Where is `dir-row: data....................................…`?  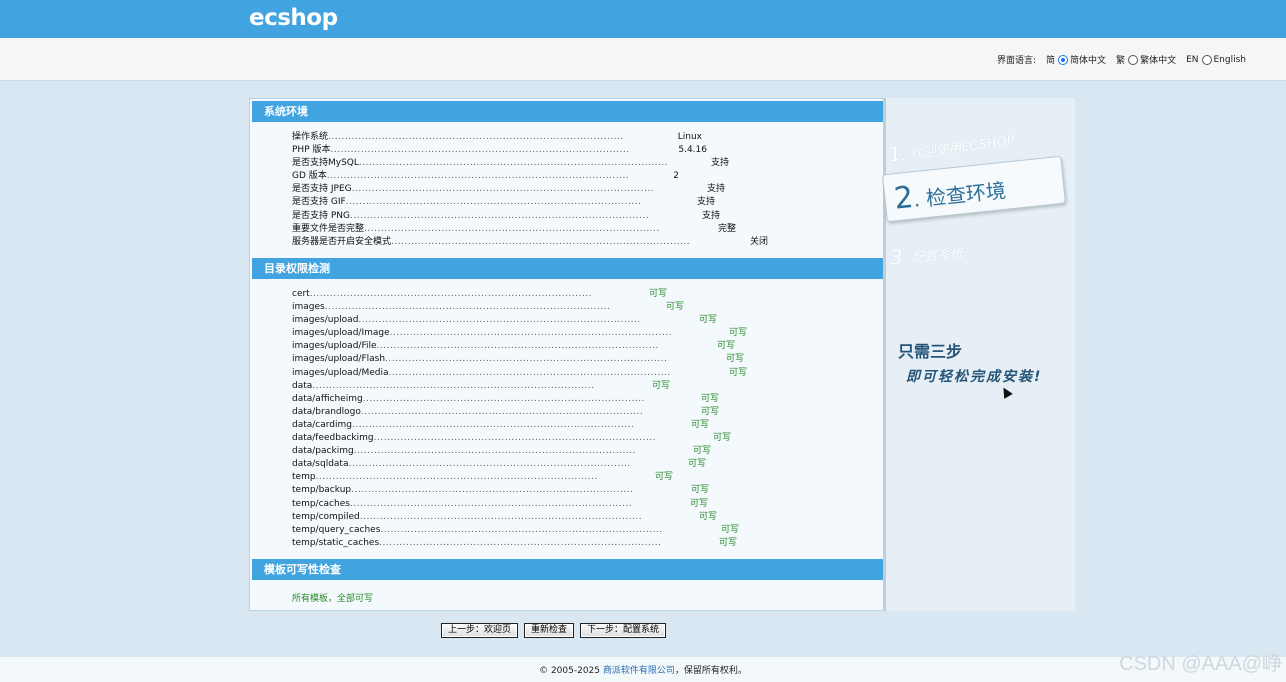 dir-row: data....................................… is located at coordinates (481, 386).